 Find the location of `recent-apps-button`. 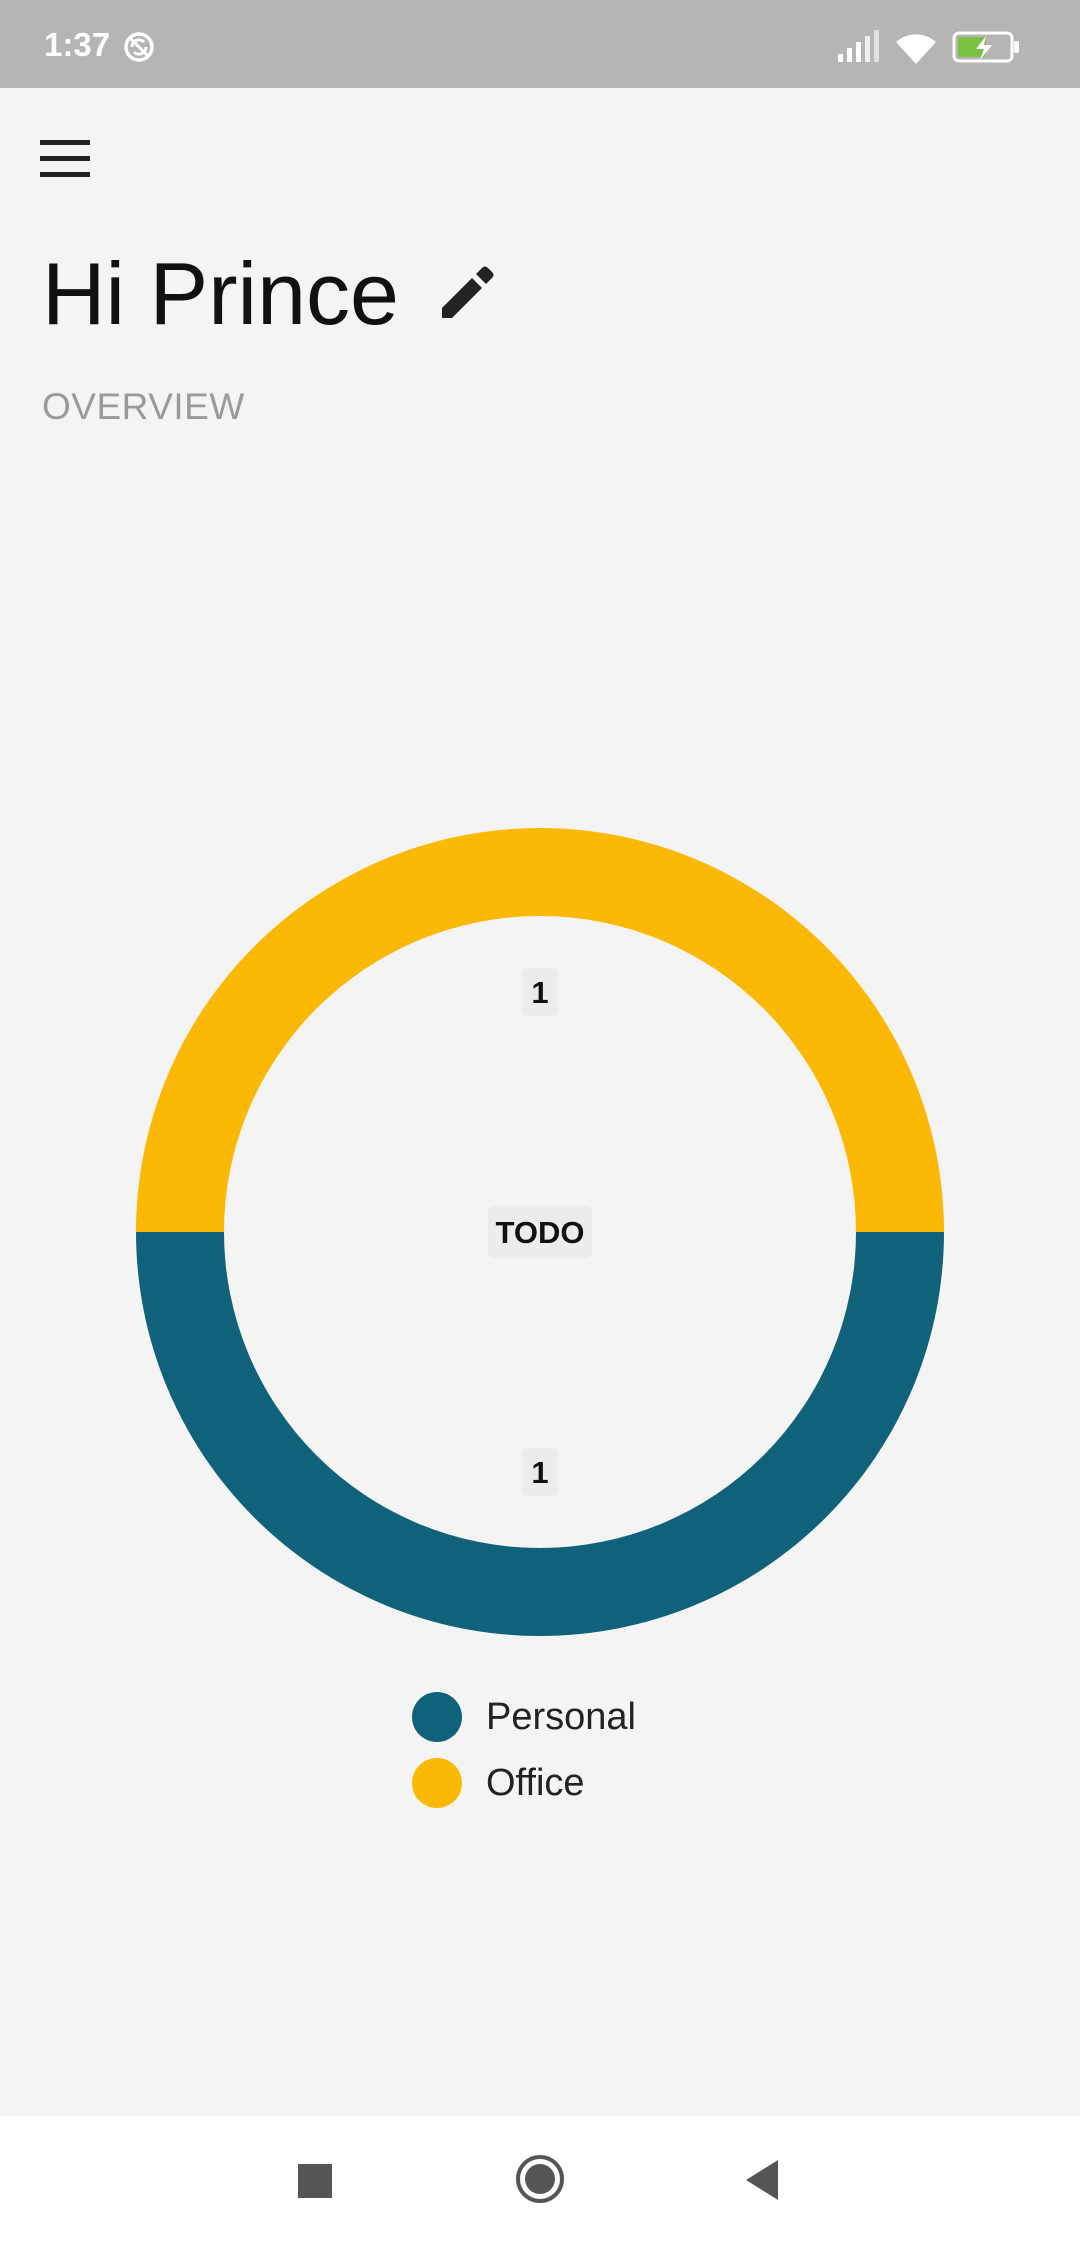

recent-apps-button is located at coordinates (315, 2181).